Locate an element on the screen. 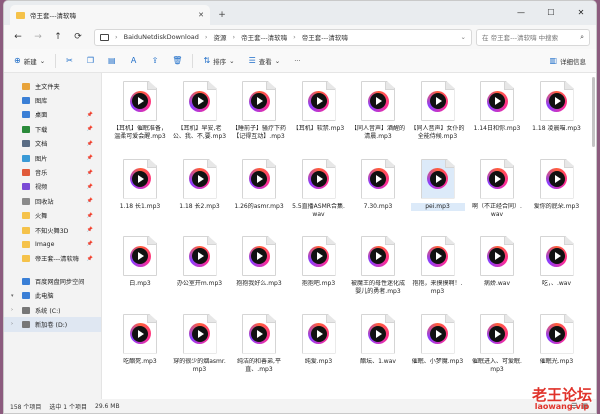 This screenshot has width=600, height=414. share-icon: ⇪ is located at coordinates (155, 60).